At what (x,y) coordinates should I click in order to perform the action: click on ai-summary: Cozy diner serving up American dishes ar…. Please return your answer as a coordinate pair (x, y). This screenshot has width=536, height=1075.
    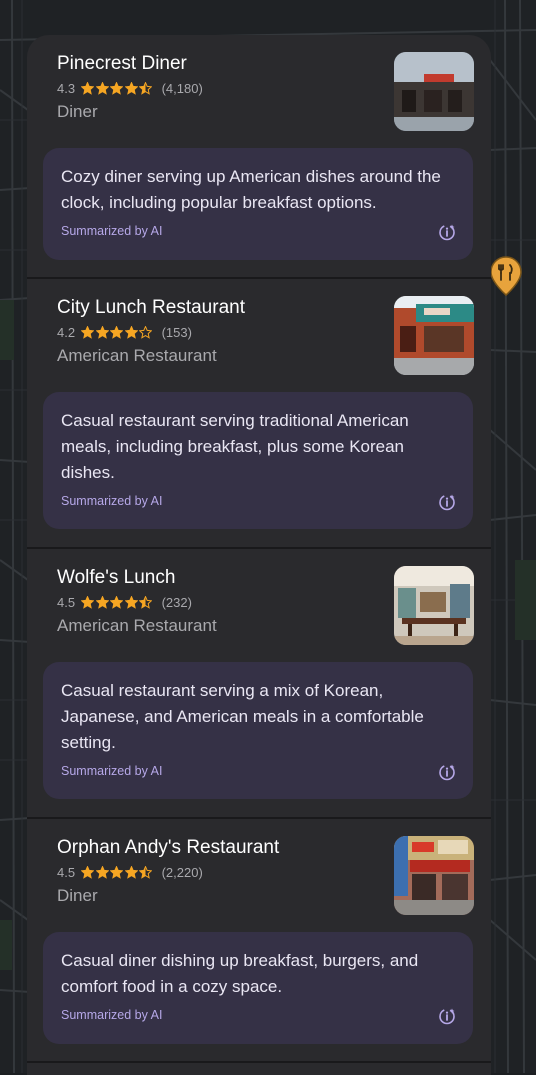
    Looking at the image, I should click on (258, 204).